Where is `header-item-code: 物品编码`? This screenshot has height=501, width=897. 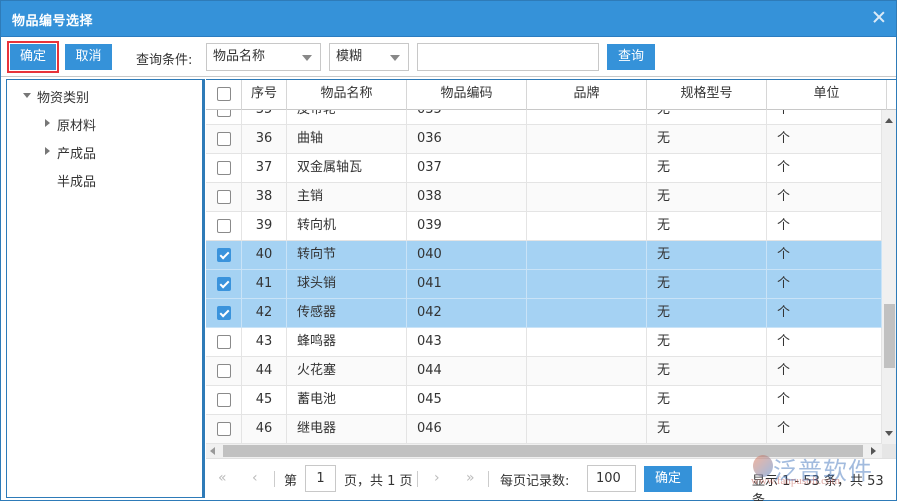 header-item-code: 物品编码 is located at coordinates (467, 95).